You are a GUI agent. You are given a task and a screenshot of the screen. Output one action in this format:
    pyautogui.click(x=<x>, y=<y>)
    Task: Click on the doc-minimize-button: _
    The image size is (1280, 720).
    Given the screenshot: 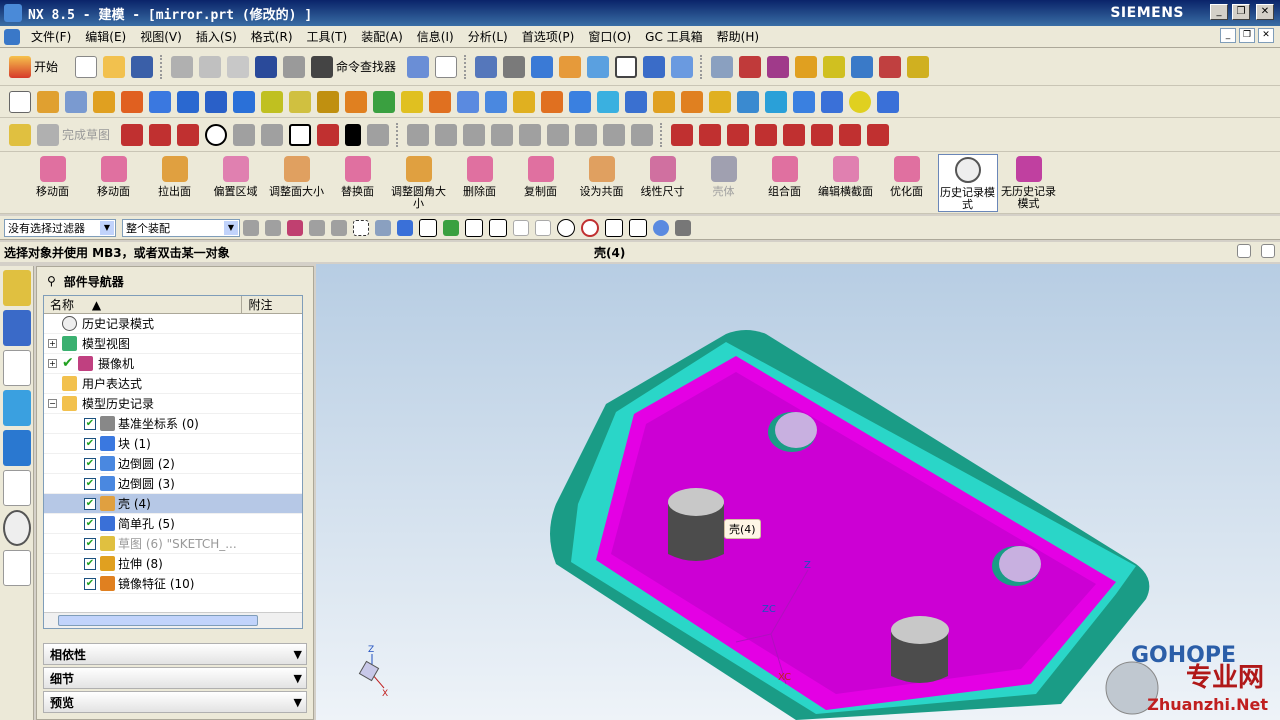 What is the action you would take?
    pyautogui.click(x=1228, y=35)
    